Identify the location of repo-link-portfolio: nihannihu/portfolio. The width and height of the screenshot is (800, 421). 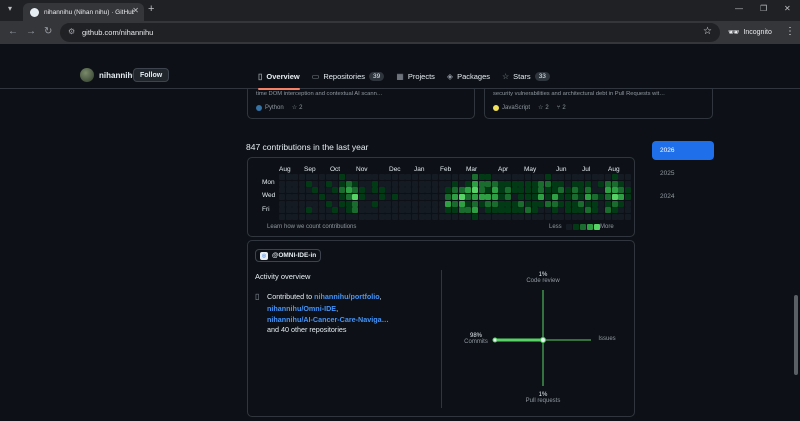
(346, 296).